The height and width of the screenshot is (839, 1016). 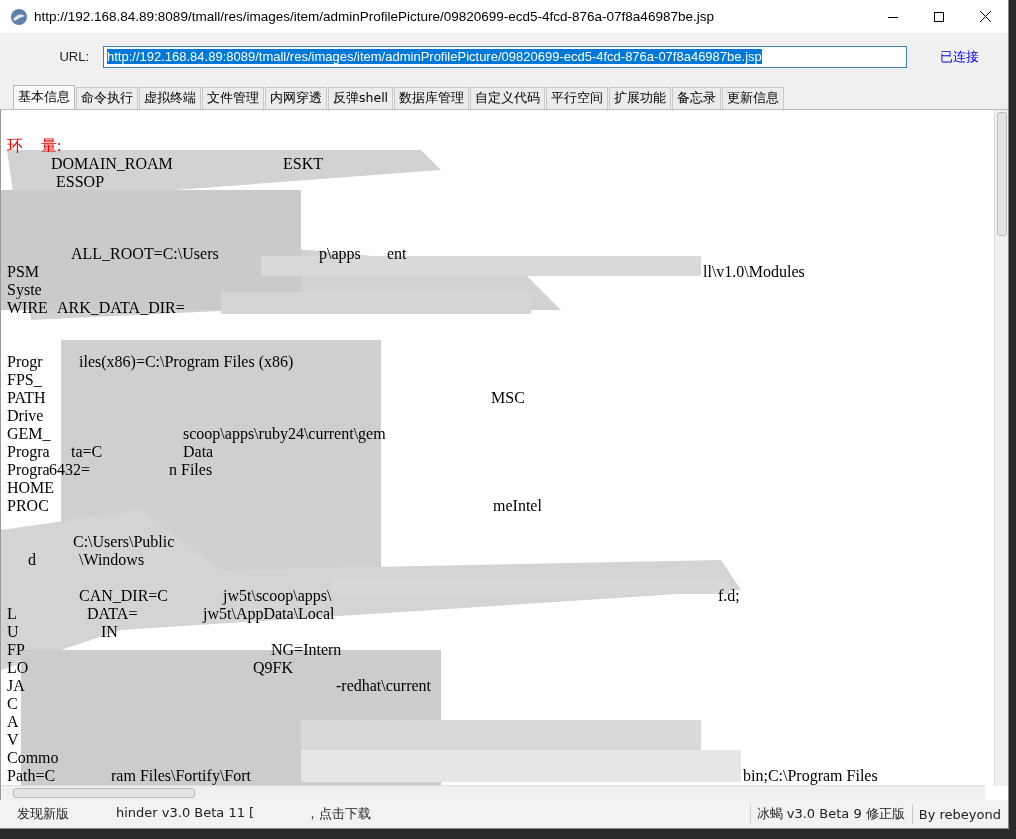 What do you see at coordinates (12, 703) in the screenshot?
I see `env-text: C` at bounding box center [12, 703].